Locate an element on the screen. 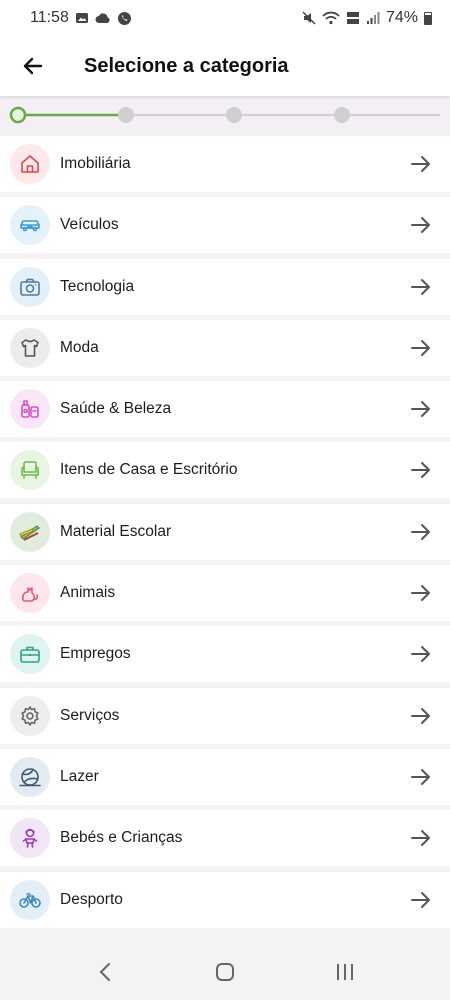 The width and height of the screenshot is (450, 1000). category-row: Tecnologia is located at coordinates (225, 286).